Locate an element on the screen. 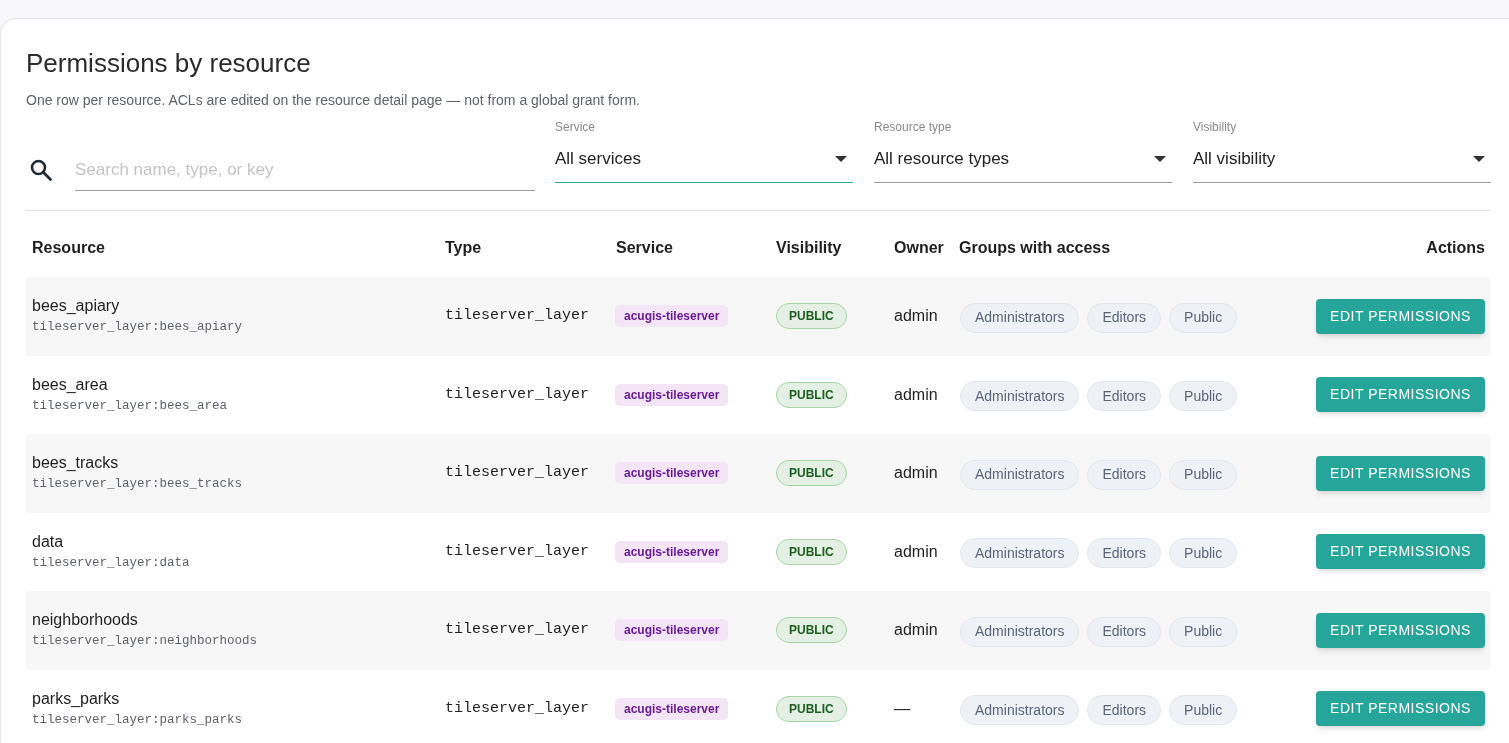 This screenshot has height=743, width=1509. filter-label: Resource type is located at coordinates (913, 127).